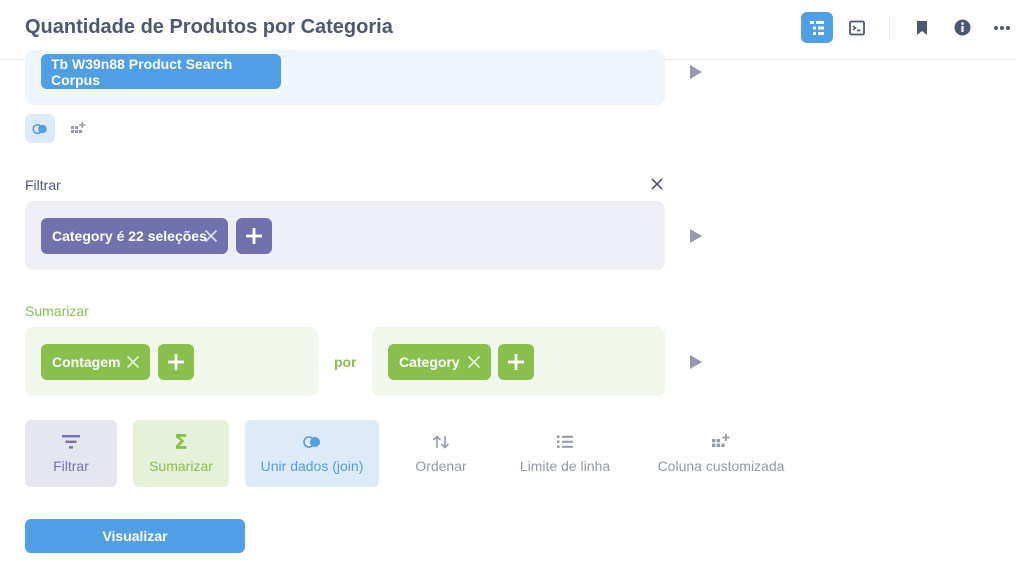 The height and width of the screenshot is (577, 1016). What do you see at coordinates (889, 28) in the screenshot?
I see `header-divider` at bounding box center [889, 28].